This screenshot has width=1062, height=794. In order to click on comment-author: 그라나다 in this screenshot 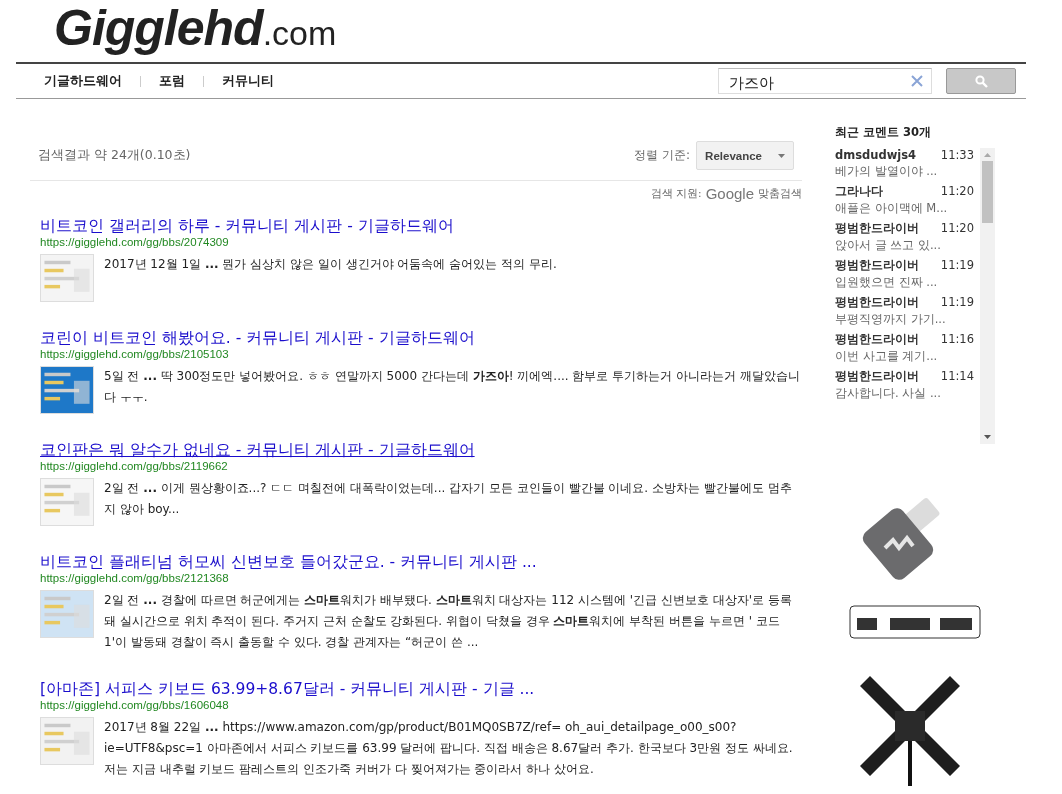, I will do `click(859, 191)`.